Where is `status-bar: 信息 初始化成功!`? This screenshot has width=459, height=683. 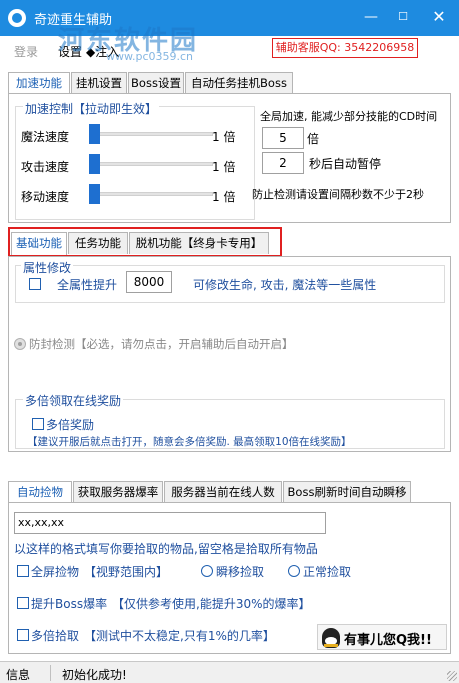 status-bar: 信息 初始化成功! is located at coordinates (229, 672).